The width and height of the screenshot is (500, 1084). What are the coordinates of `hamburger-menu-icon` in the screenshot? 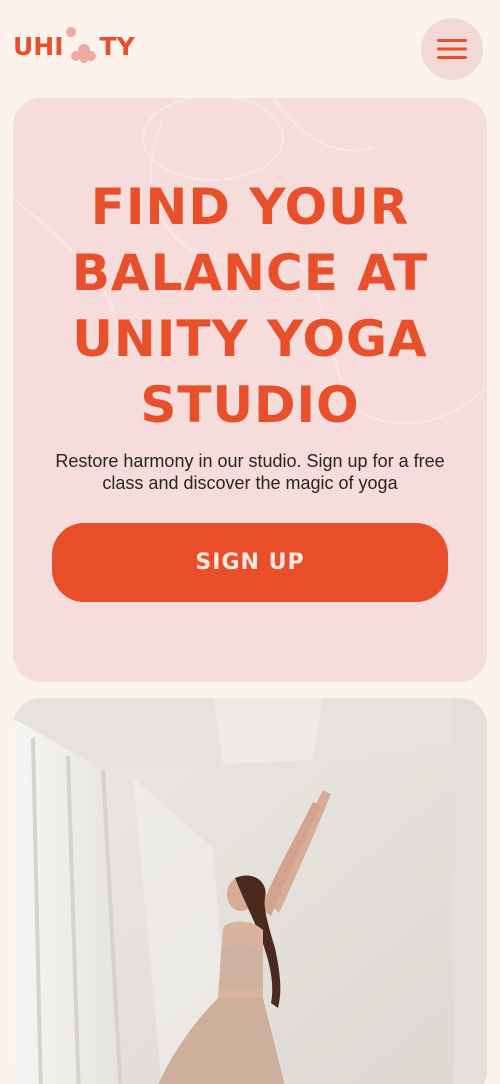 It's located at (452, 49).